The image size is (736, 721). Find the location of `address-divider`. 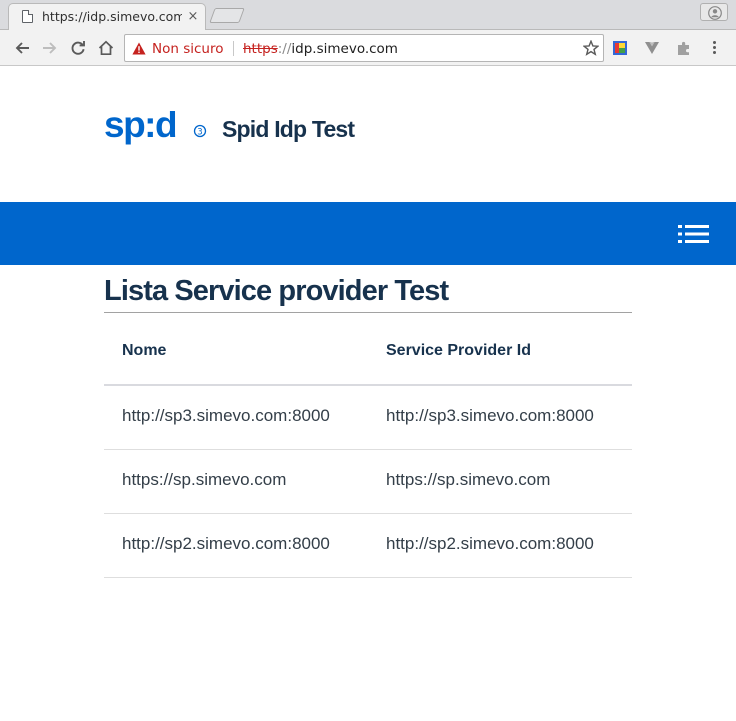

address-divider is located at coordinates (233, 48).